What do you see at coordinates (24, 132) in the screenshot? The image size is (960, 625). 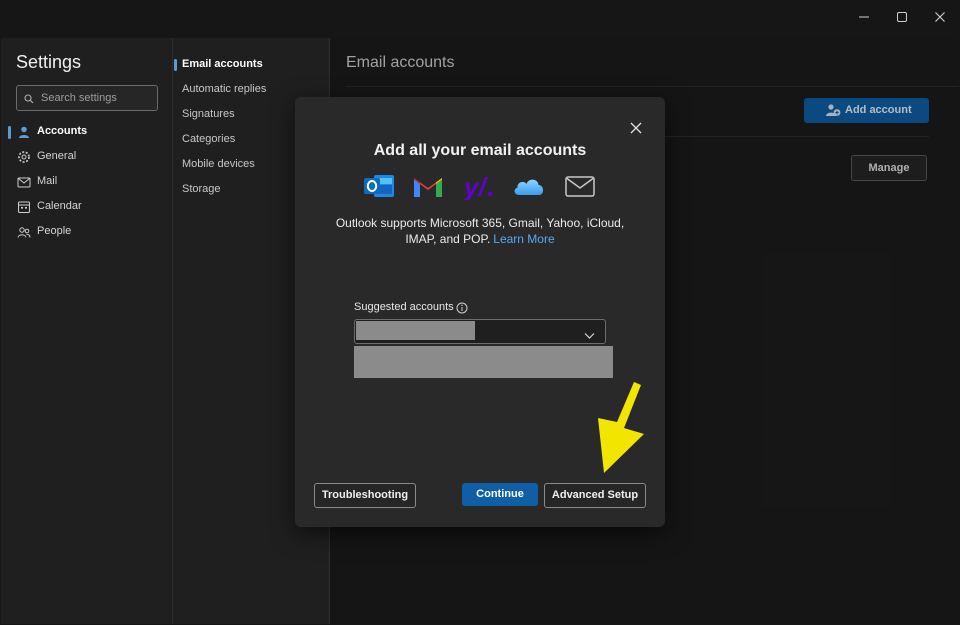 I see `person-icon` at bounding box center [24, 132].